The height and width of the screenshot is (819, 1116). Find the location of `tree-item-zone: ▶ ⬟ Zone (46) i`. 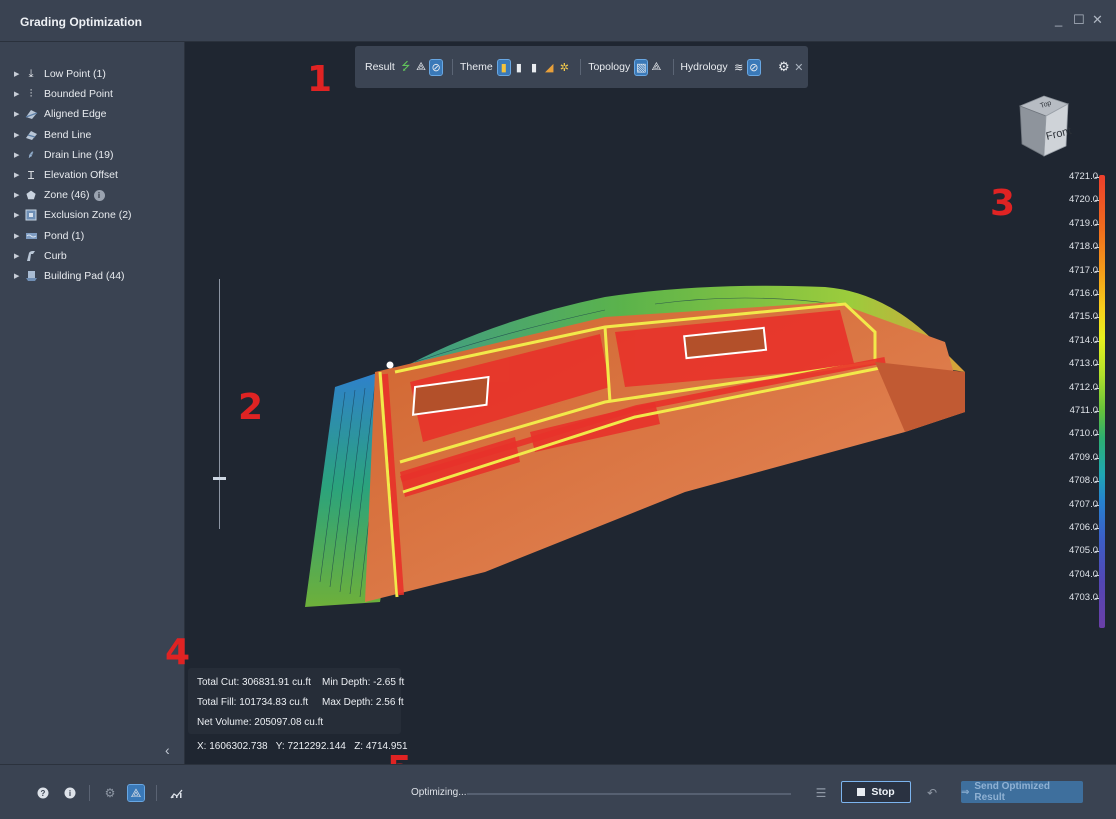

tree-item-zone: ▶ ⬟ Zone (46) i is located at coordinates (73, 195).